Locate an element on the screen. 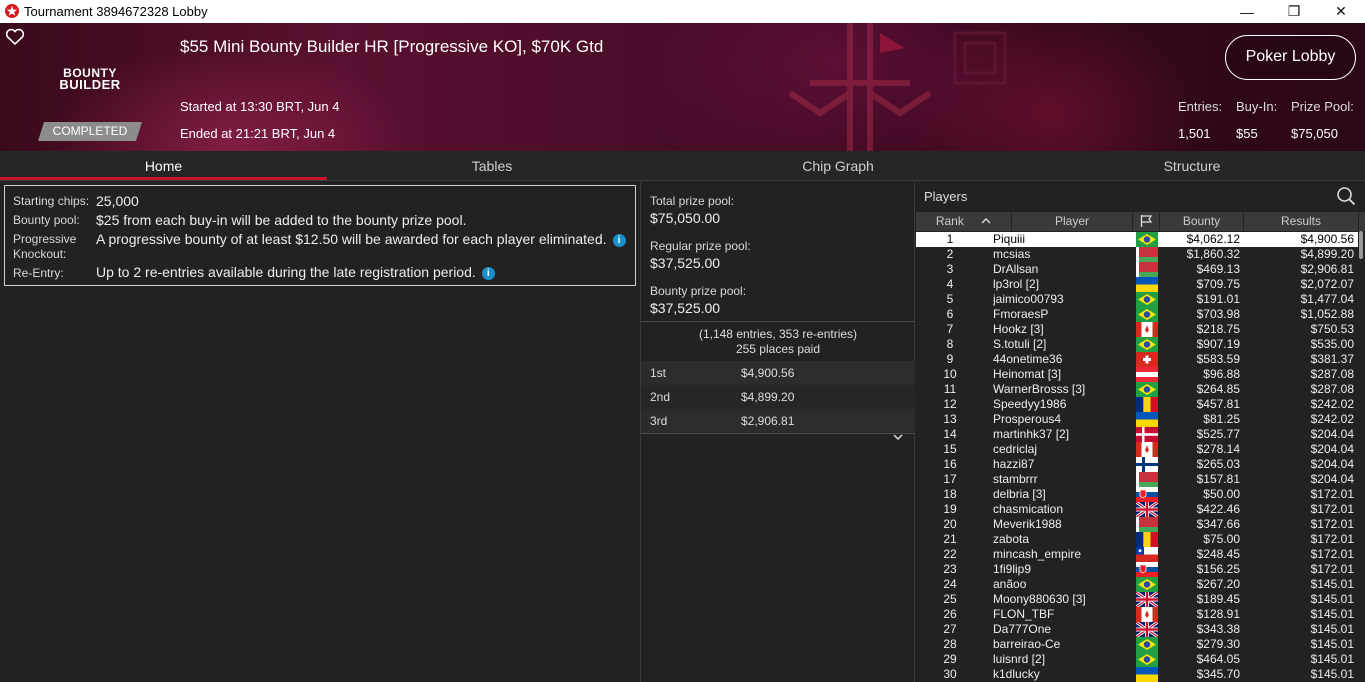  player-row: 7 Hookz [3] $218.75 $750.53 is located at coordinates (1137, 329).